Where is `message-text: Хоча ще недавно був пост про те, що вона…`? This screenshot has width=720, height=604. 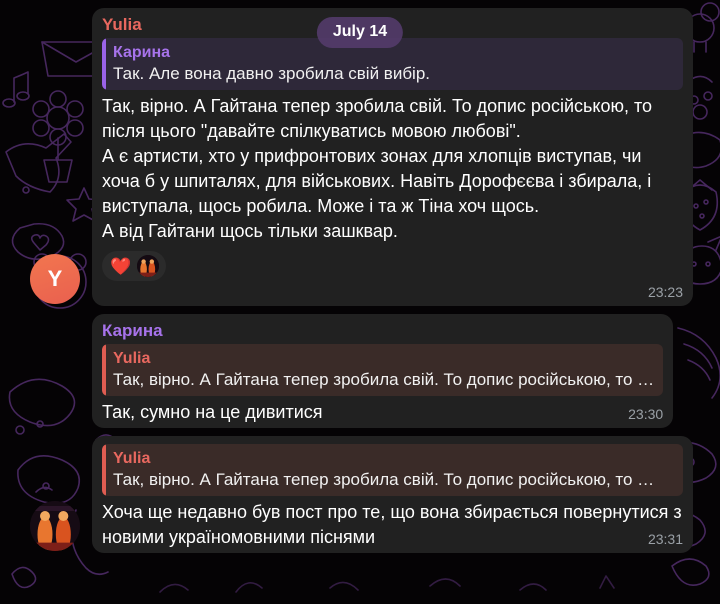 message-text: Хоча ще недавно був пост про те, що вона… is located at coordinates (394, 524).